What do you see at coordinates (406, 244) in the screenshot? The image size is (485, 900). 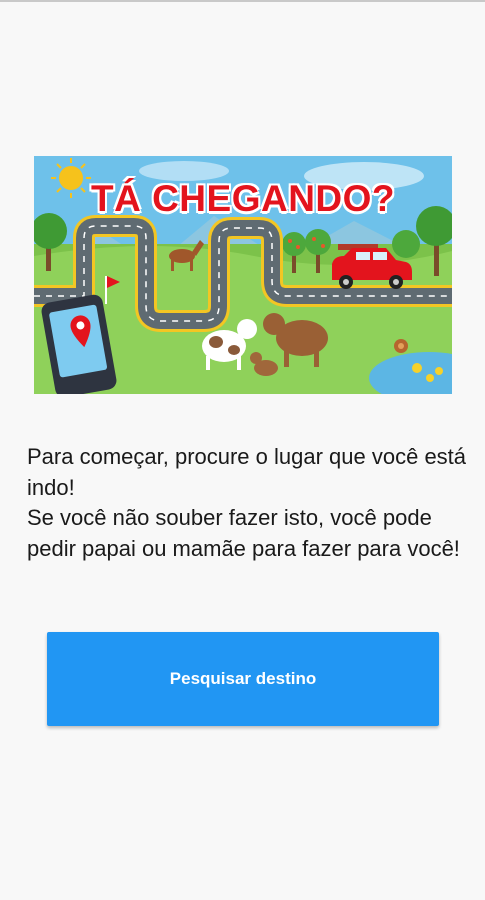 I see `tree` at bounding box center [406, 244].